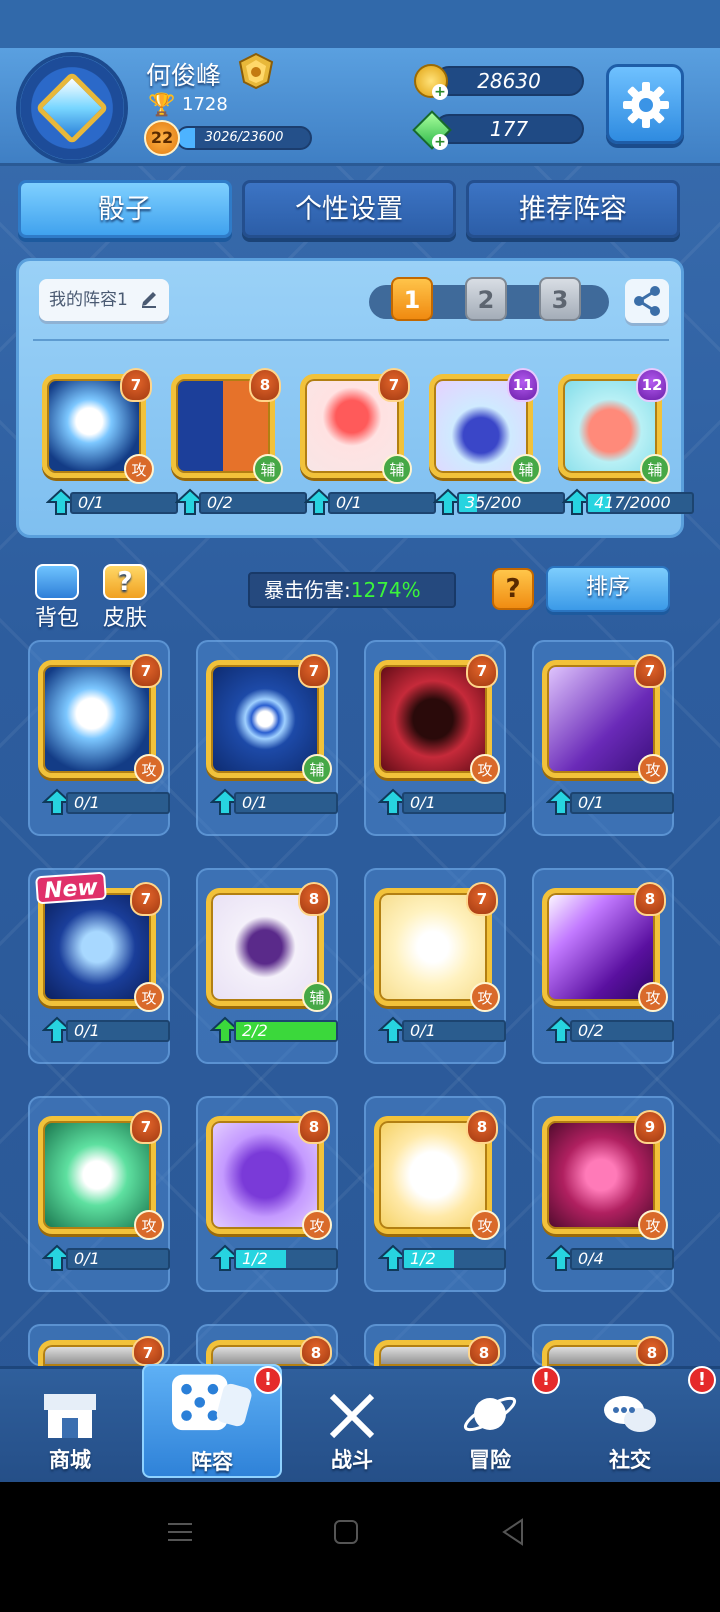 This screenshot has height=1612, width=720. What do you see at coordinates (70, 1426) in the screenshot?
I see `nav-shop: 商城` at bounding box center [70, 1426].